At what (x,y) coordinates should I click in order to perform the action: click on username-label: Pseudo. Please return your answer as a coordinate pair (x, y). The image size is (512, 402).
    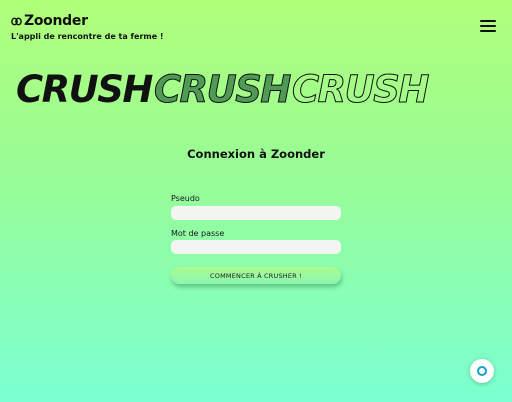
    Looking at the image, I should click on (185, 198).